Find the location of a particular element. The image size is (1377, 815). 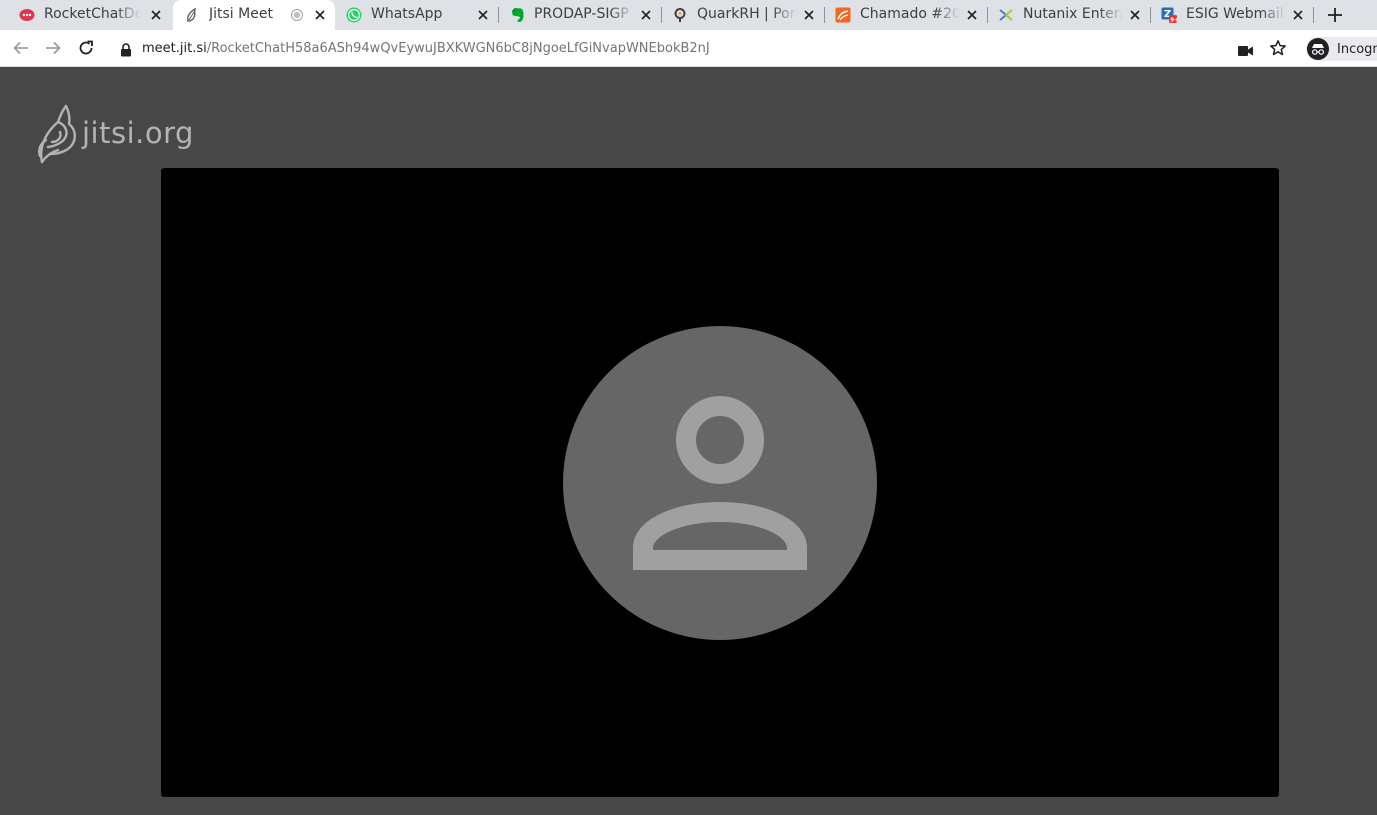

jitsi-icon is located at coordinates (192, 15).